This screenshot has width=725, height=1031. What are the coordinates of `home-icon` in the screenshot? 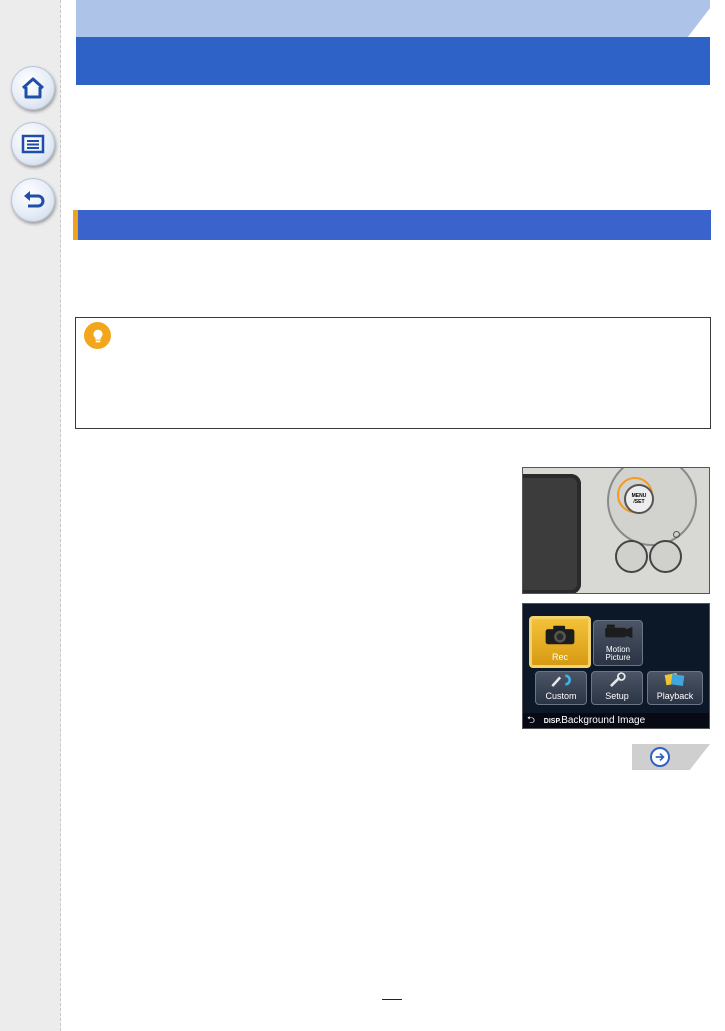 It's located at (33, 88).